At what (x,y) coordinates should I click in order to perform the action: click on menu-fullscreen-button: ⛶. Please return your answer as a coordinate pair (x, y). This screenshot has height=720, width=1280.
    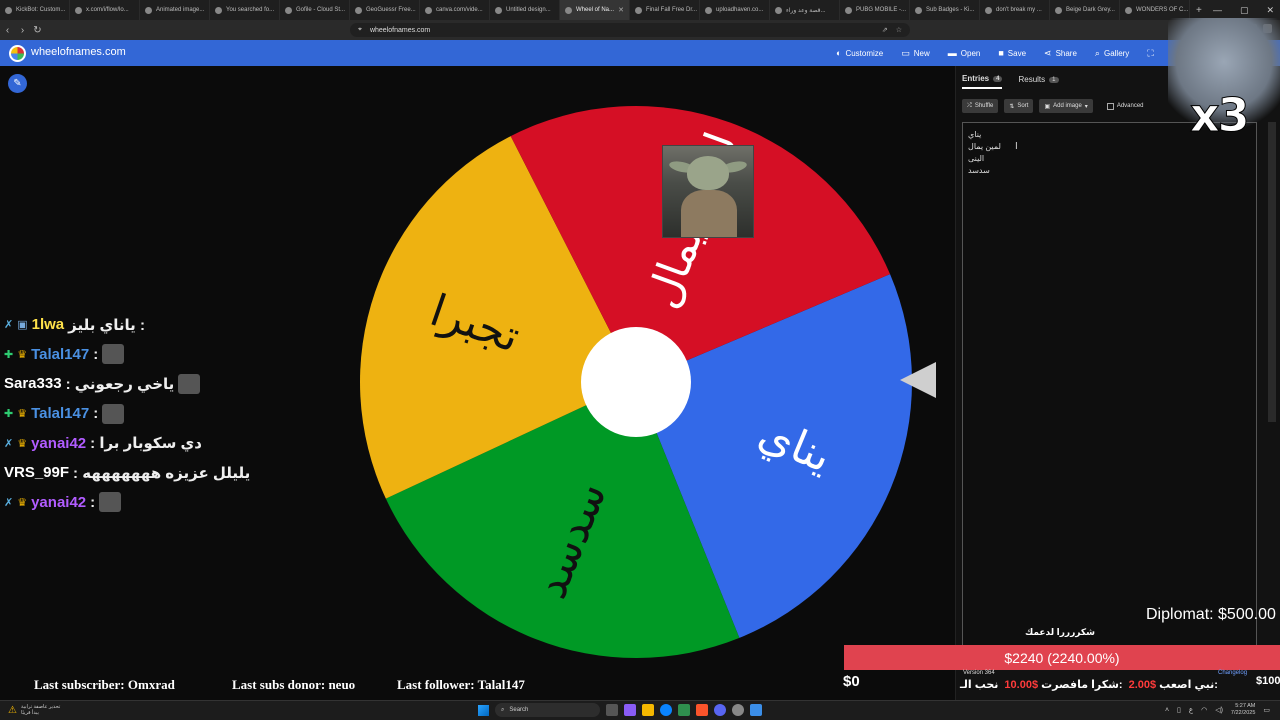
    Looking at the image, I should click on (1152, 53).